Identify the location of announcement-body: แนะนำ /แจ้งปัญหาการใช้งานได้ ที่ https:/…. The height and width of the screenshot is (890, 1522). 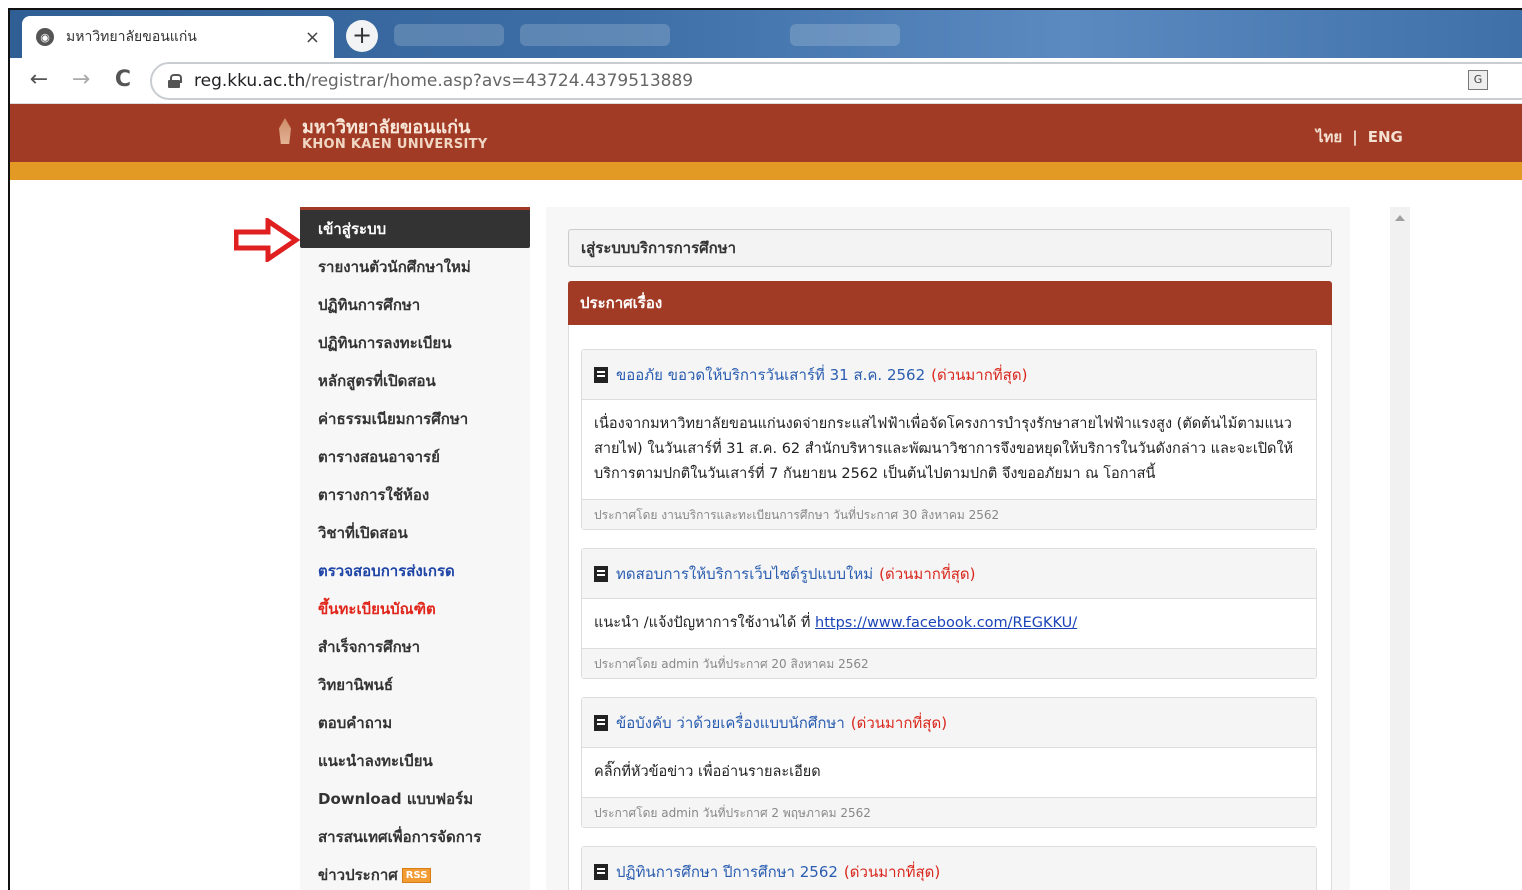
(949, 623).